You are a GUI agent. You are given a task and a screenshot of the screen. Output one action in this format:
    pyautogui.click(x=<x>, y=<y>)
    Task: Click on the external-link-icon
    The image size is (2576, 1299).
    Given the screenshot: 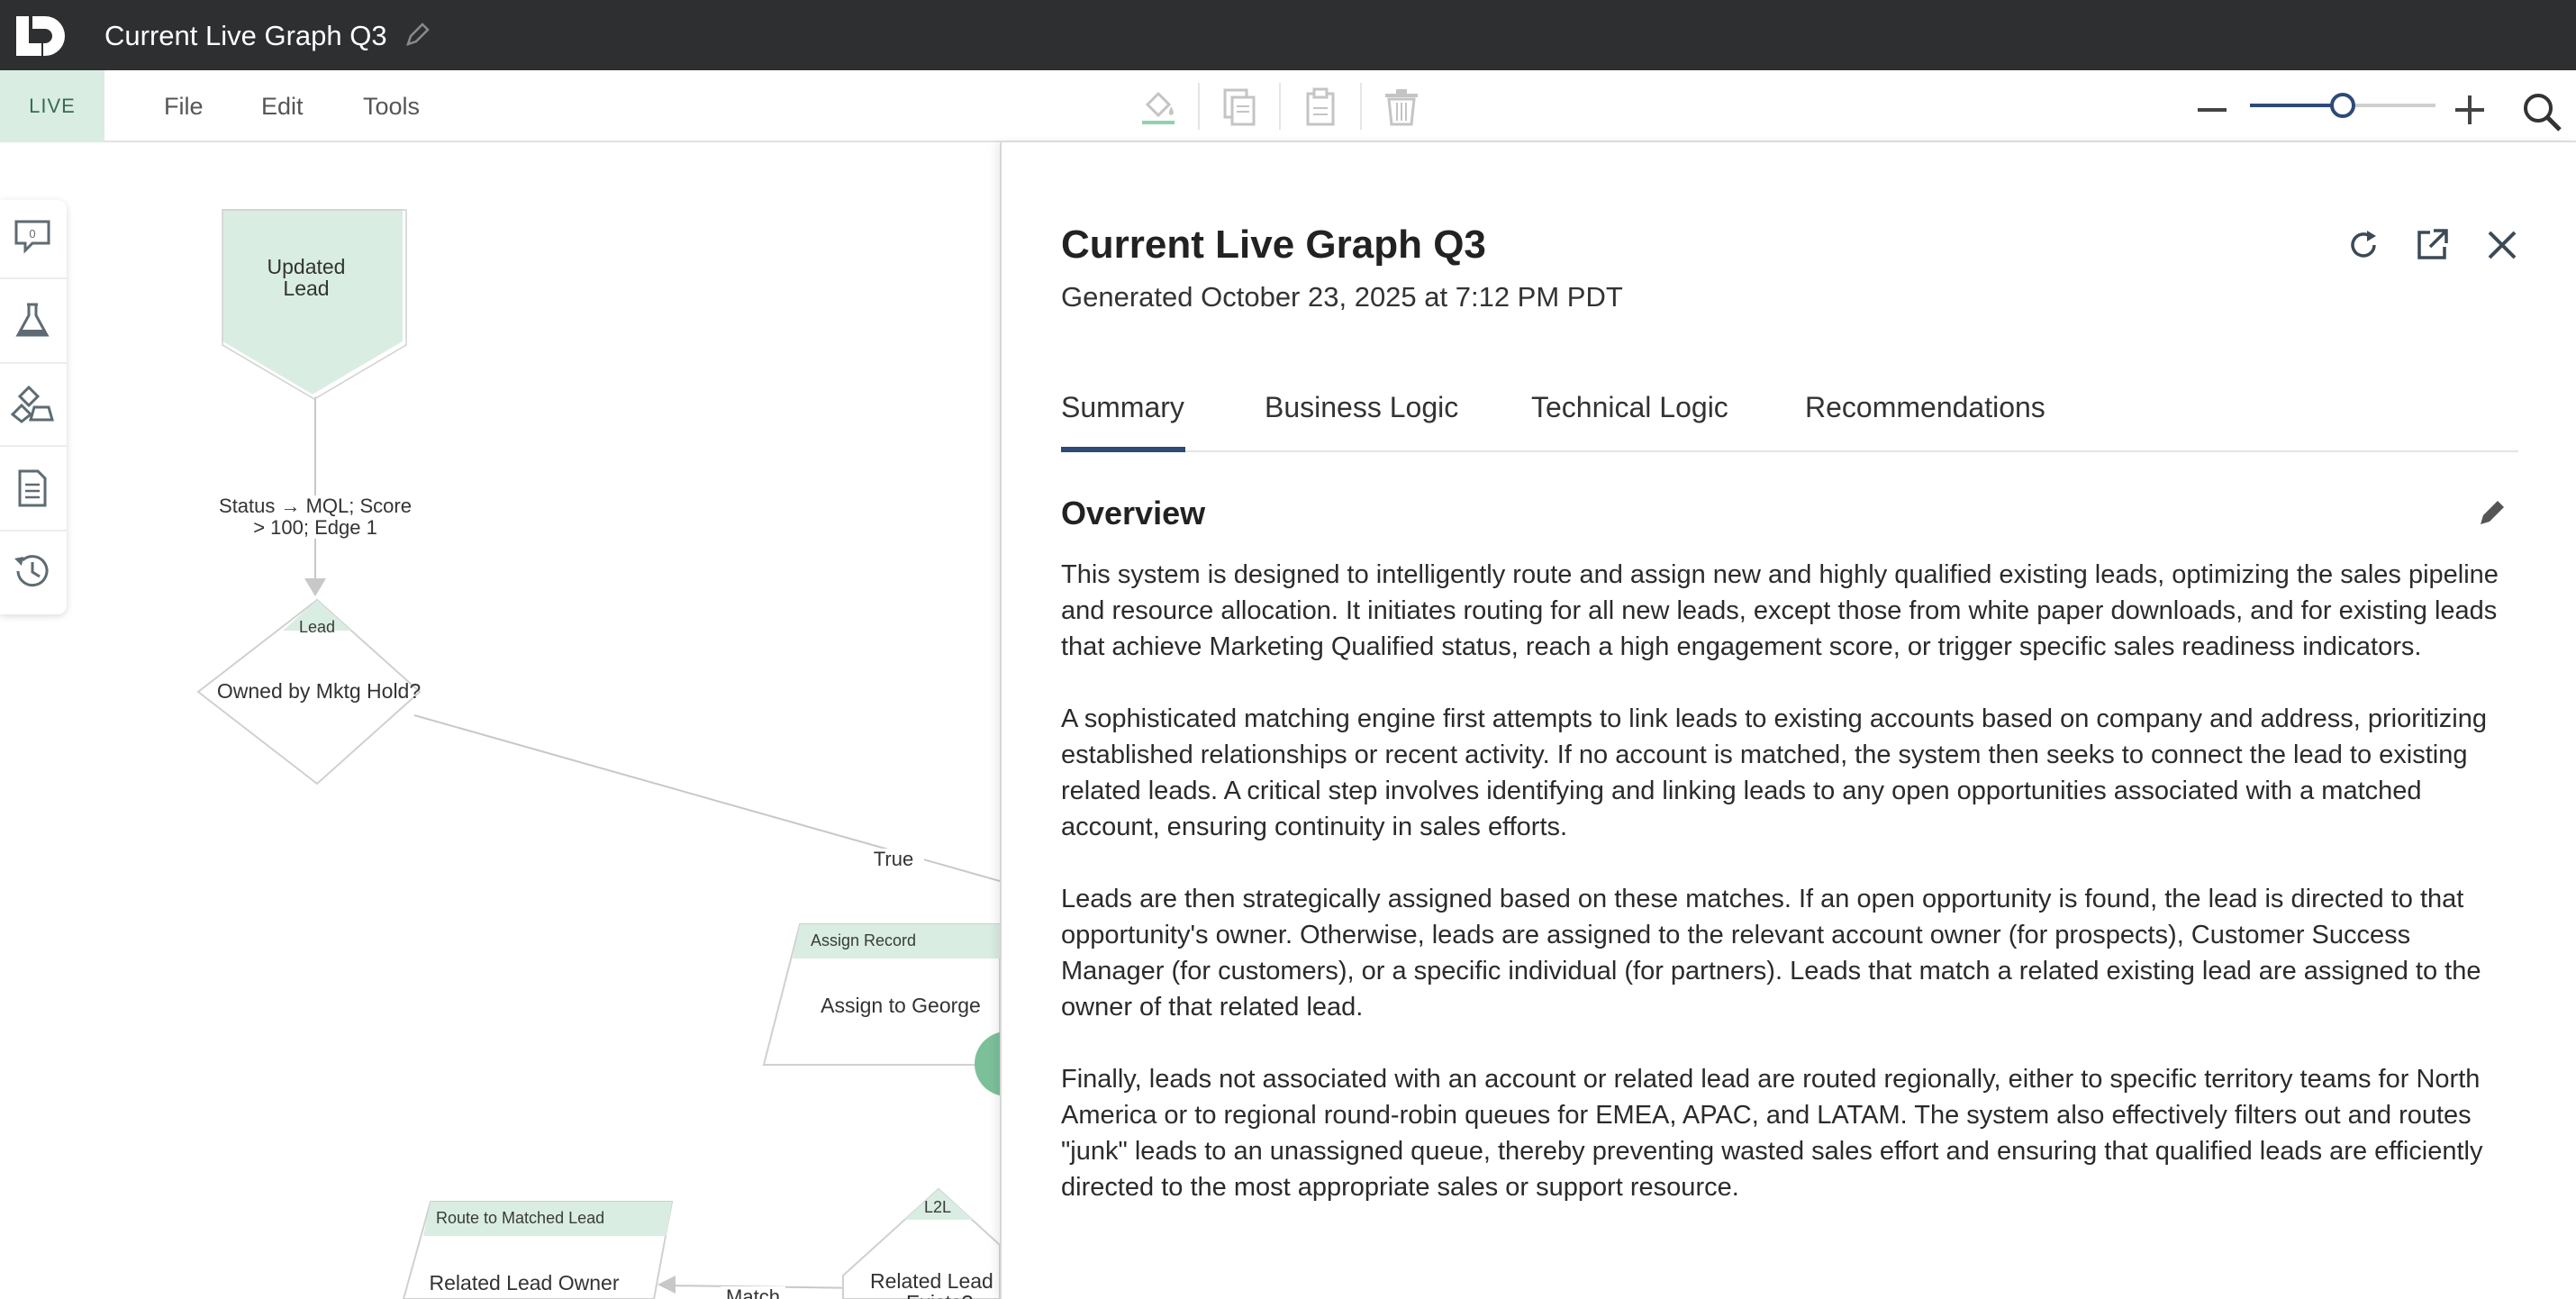 What is the action you would take?
    pyautogui.click(x=2432, y=245)
    